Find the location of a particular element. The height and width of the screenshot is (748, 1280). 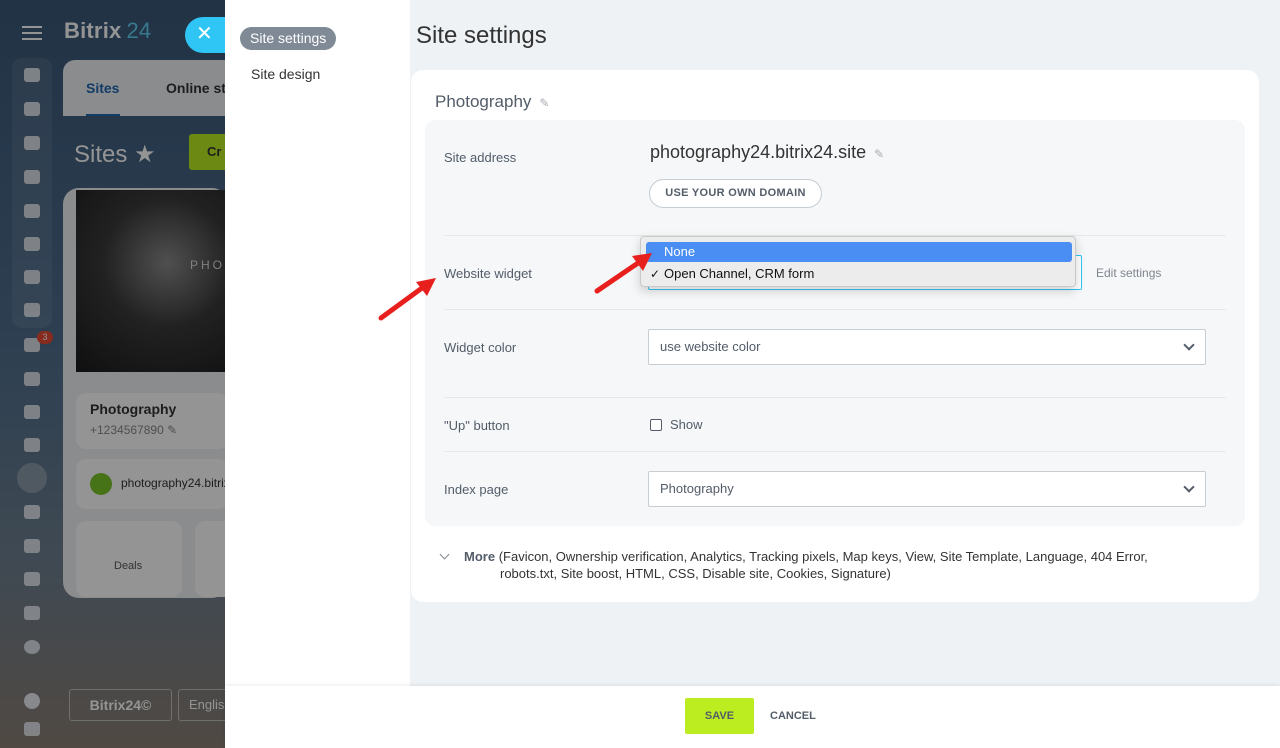

site-name-text: Photography is located at coordinates (483, 101).